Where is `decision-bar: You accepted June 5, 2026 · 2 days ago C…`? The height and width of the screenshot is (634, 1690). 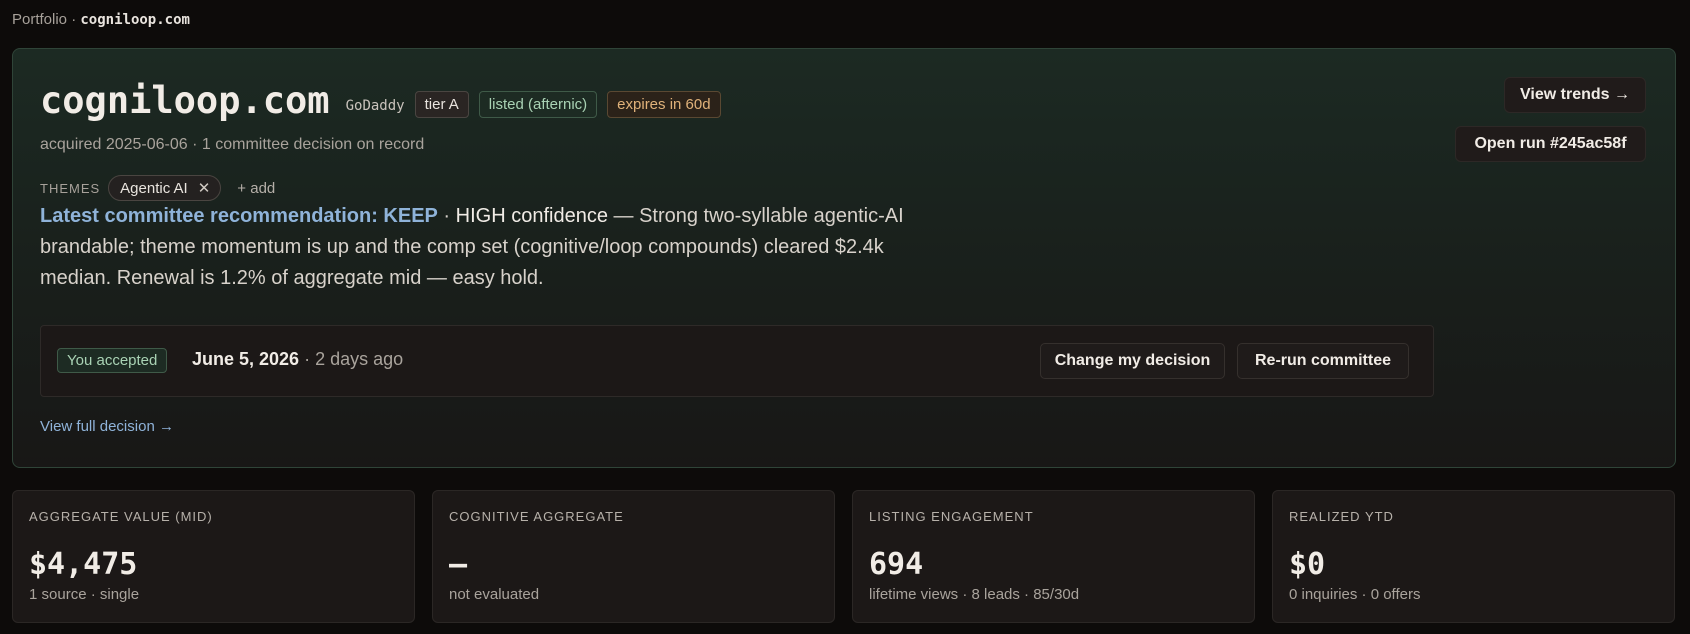
decision-bar: You accepted June 5, 2026 · 2 days ago C… is located at coordinates (737, 361).